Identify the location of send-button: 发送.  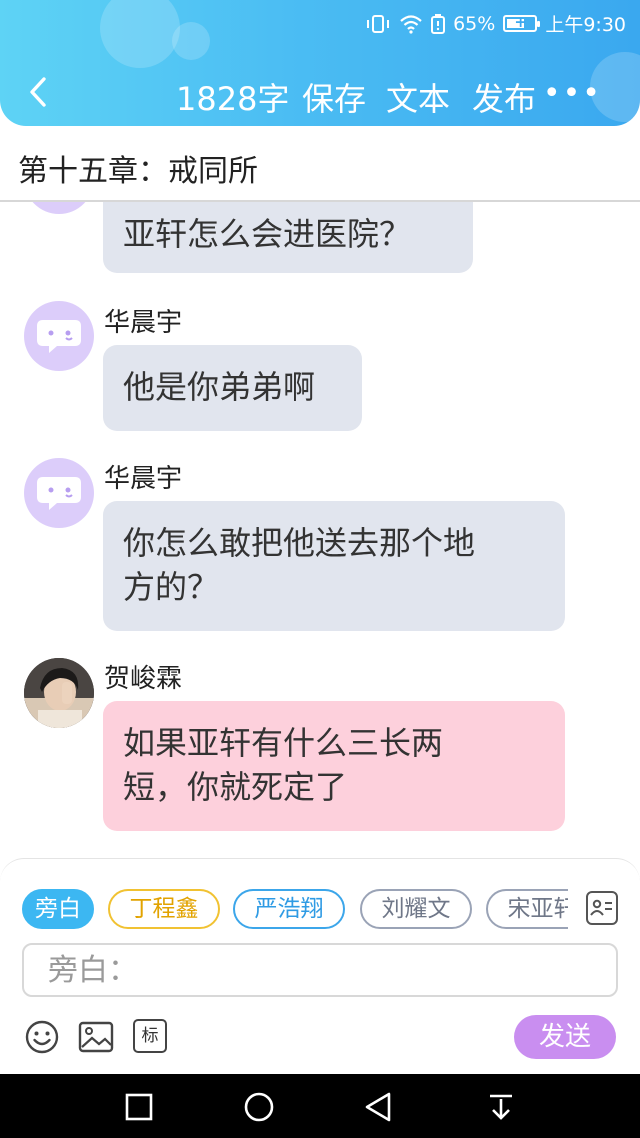
(565, 1037).